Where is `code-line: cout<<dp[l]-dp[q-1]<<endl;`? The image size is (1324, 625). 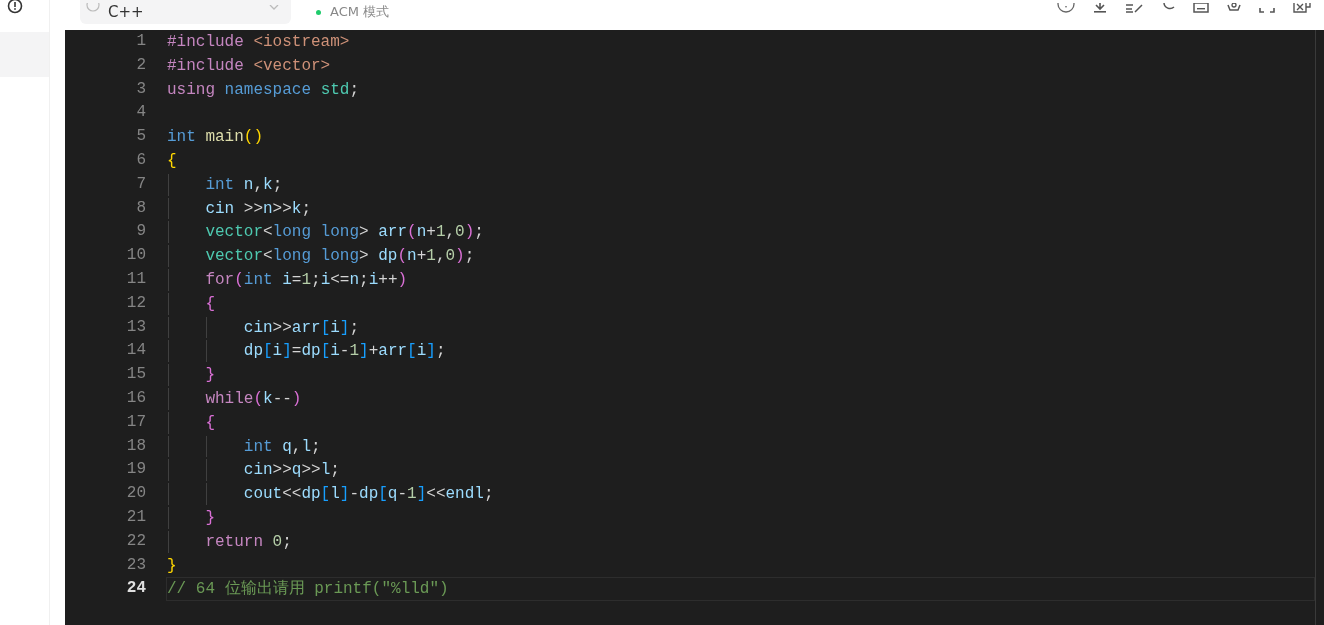 code-line: cout<<dp[l]-dp[q-1]<<endl; is located at coordinates (368, 494).